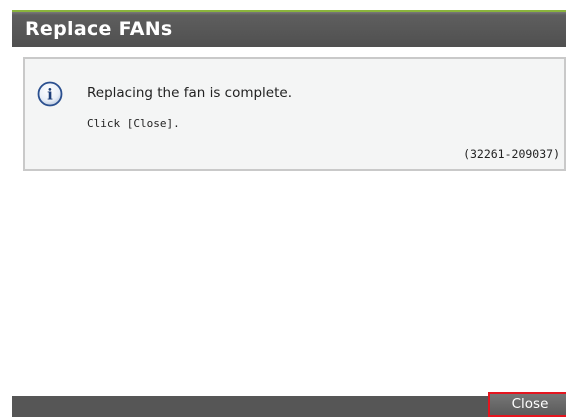  What do you see at coordinates (527, 404) in the screenshot?
I see `close-button: Close` at bounding box center [527, 404].